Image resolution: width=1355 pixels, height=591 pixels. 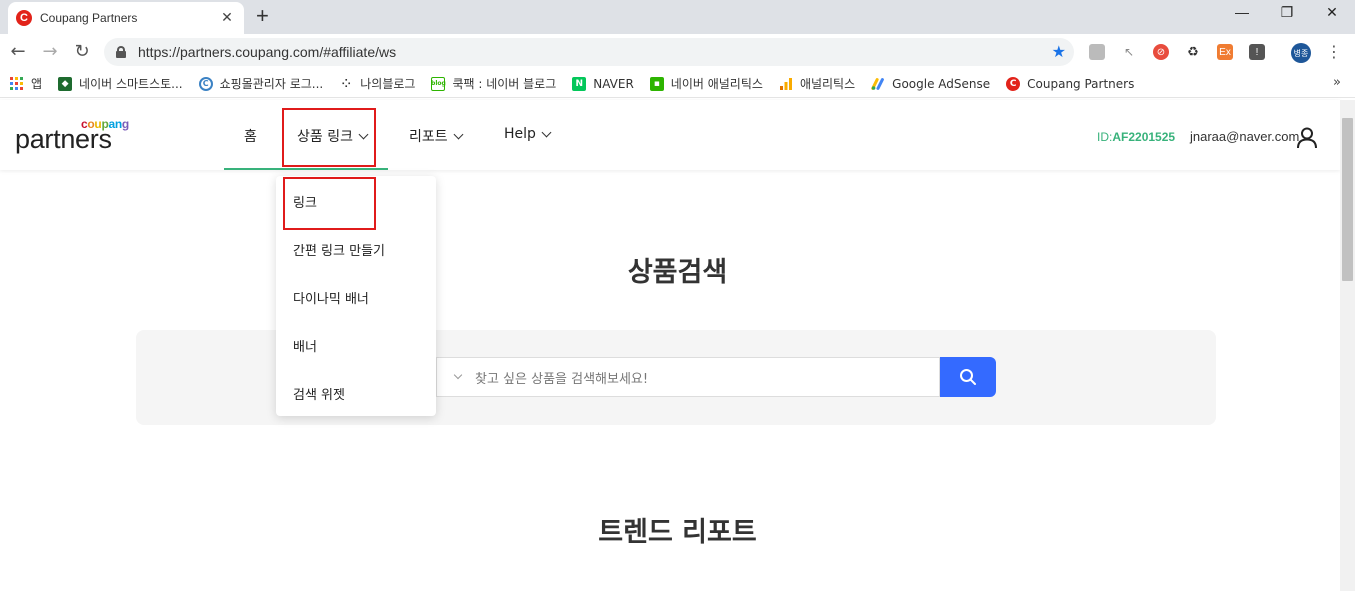 I want to click on reload-button: ↻, so click(x=82, y=52).